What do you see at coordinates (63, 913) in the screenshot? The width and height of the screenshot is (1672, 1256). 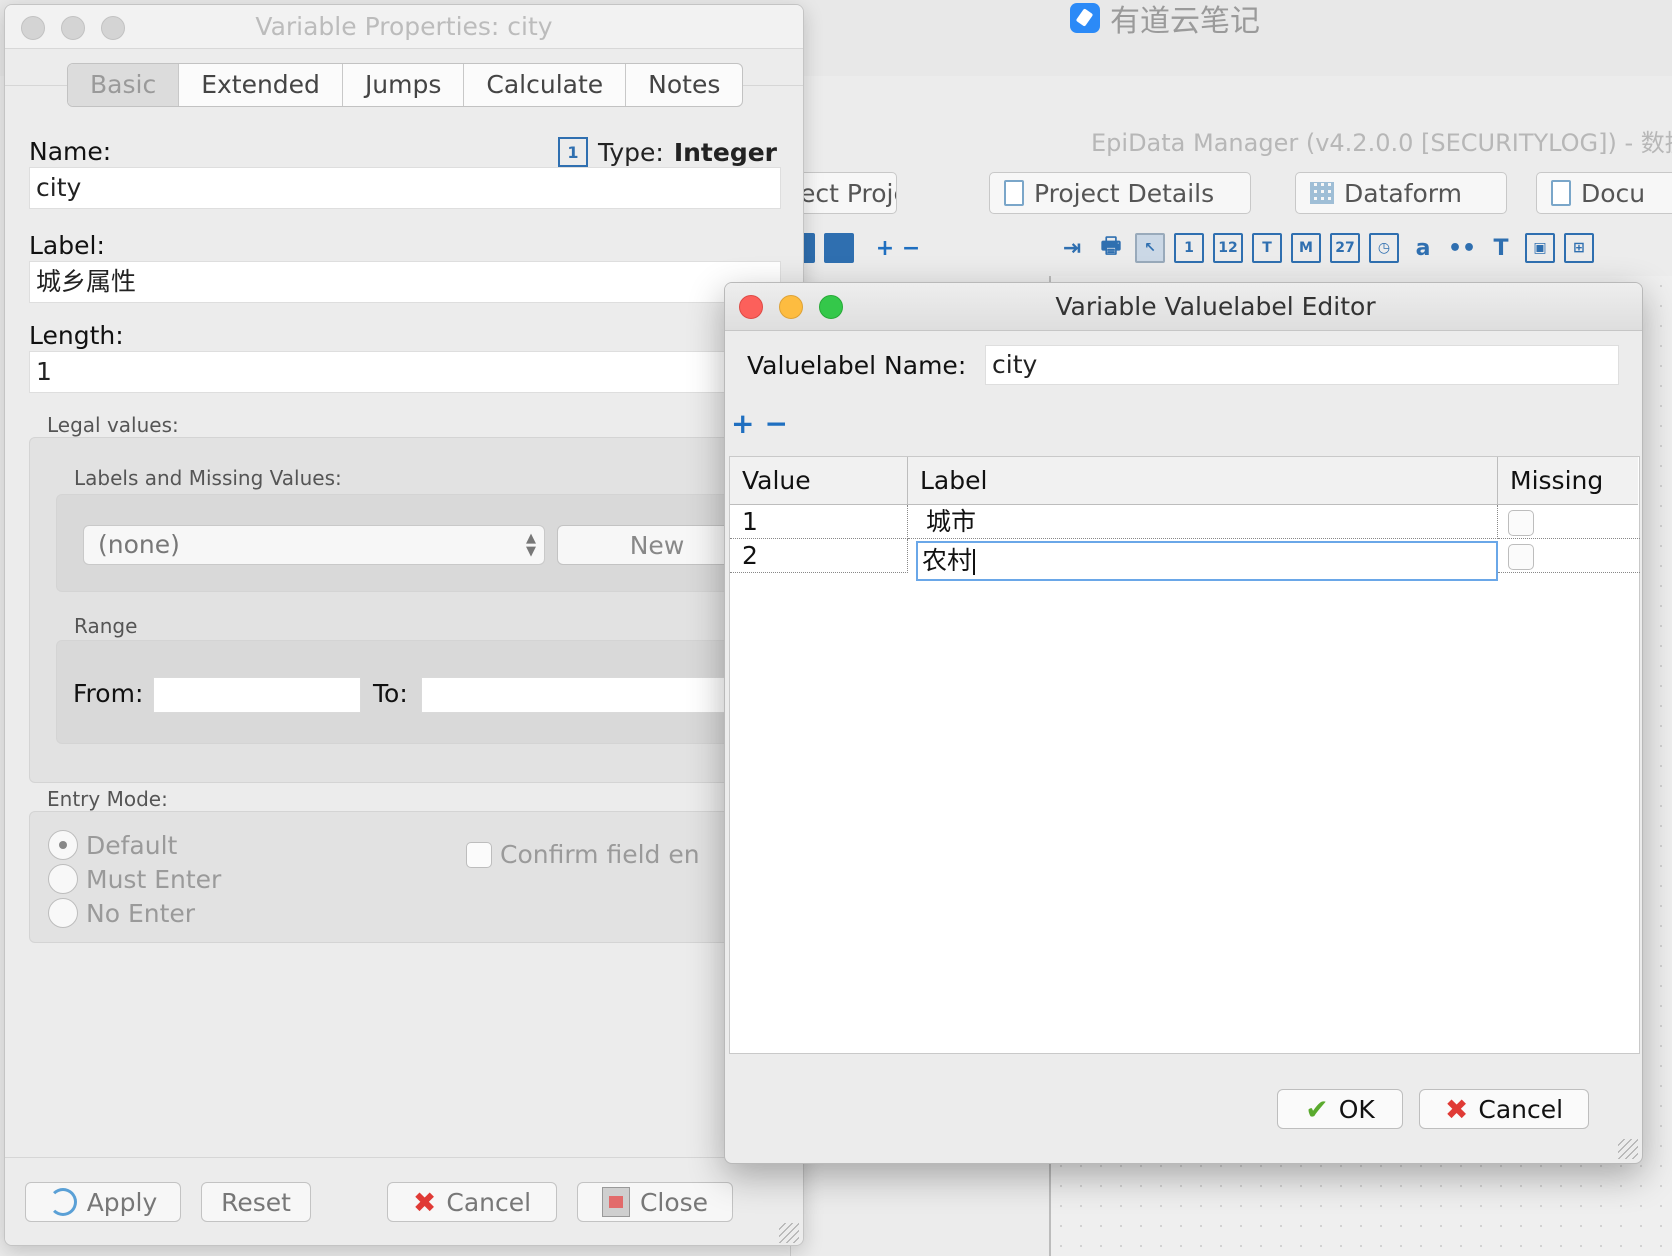 I see `radio-icon` at bounding box center [63, 913].